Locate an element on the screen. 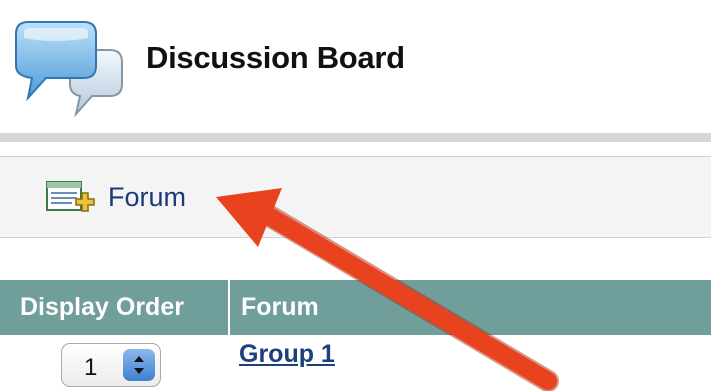 The image size is (711, 391). header-divider is located at coordinates (355, 137).